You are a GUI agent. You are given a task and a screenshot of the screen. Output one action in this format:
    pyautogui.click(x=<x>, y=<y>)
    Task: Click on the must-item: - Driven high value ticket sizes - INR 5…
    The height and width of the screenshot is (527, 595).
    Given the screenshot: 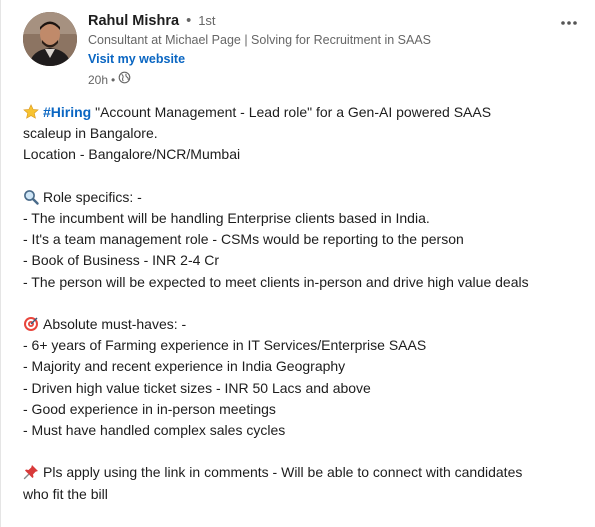 What is the action you would take?
    pyautogui.click(x=197, y=387)
    